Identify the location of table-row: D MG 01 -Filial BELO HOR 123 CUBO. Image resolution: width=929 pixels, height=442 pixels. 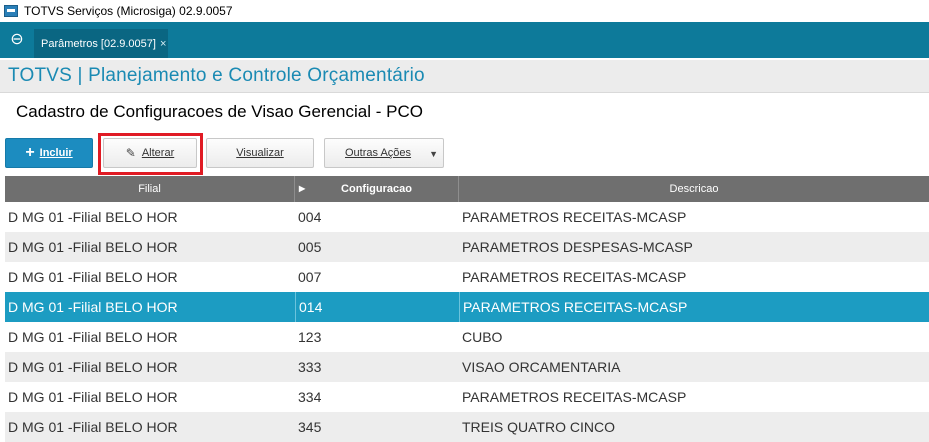
(467, 337).